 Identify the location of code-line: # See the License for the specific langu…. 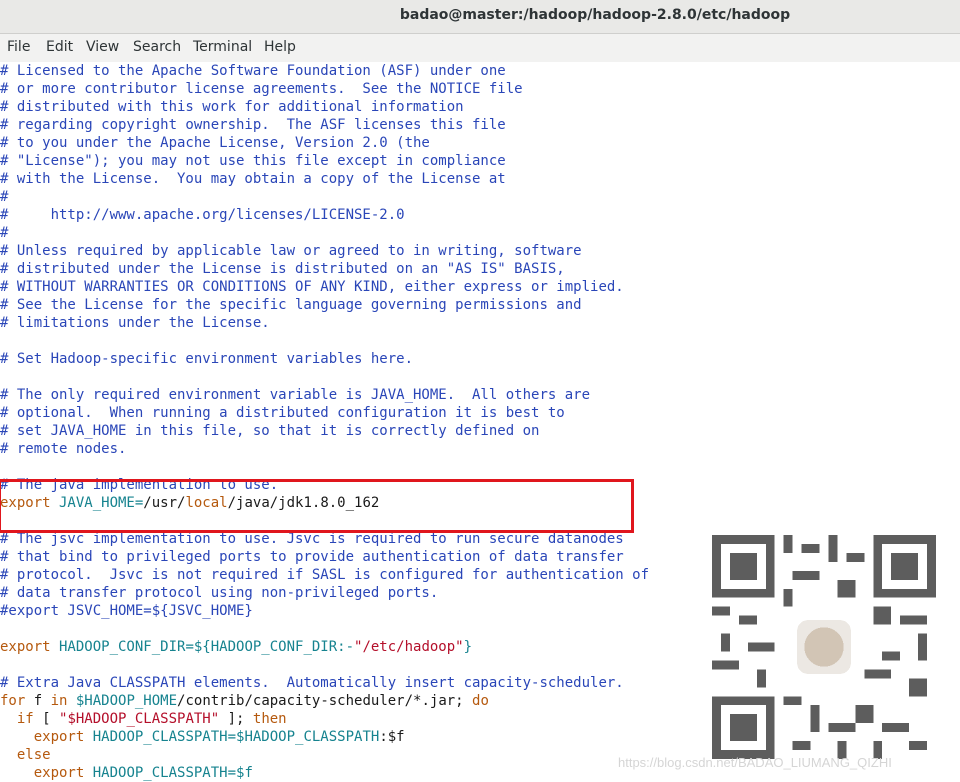
(291, 305).